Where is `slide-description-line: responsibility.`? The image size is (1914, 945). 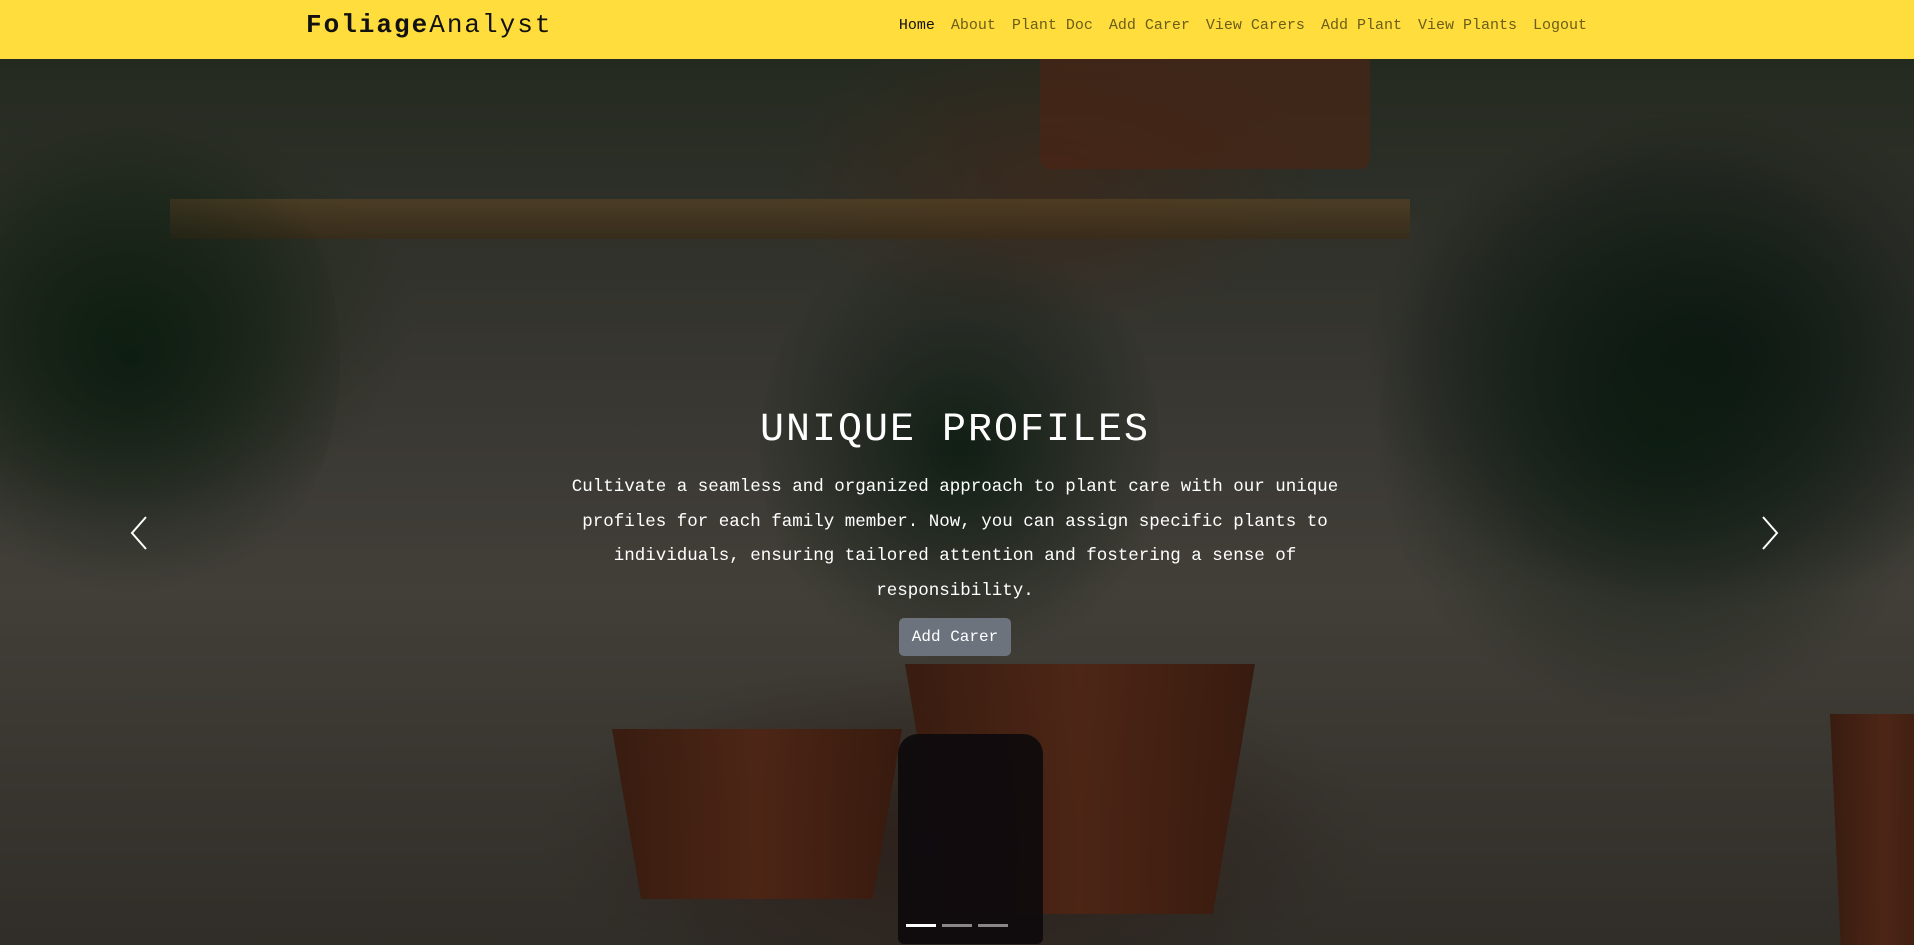
slide-description-line: responsibility. is located at coordinates (955, 590).